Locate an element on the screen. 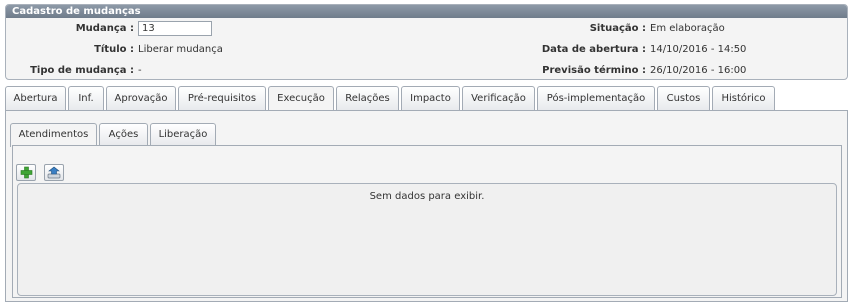 The height and width of the screenshot is (306, 853). plus-icon is located at coordinates (26, 172).